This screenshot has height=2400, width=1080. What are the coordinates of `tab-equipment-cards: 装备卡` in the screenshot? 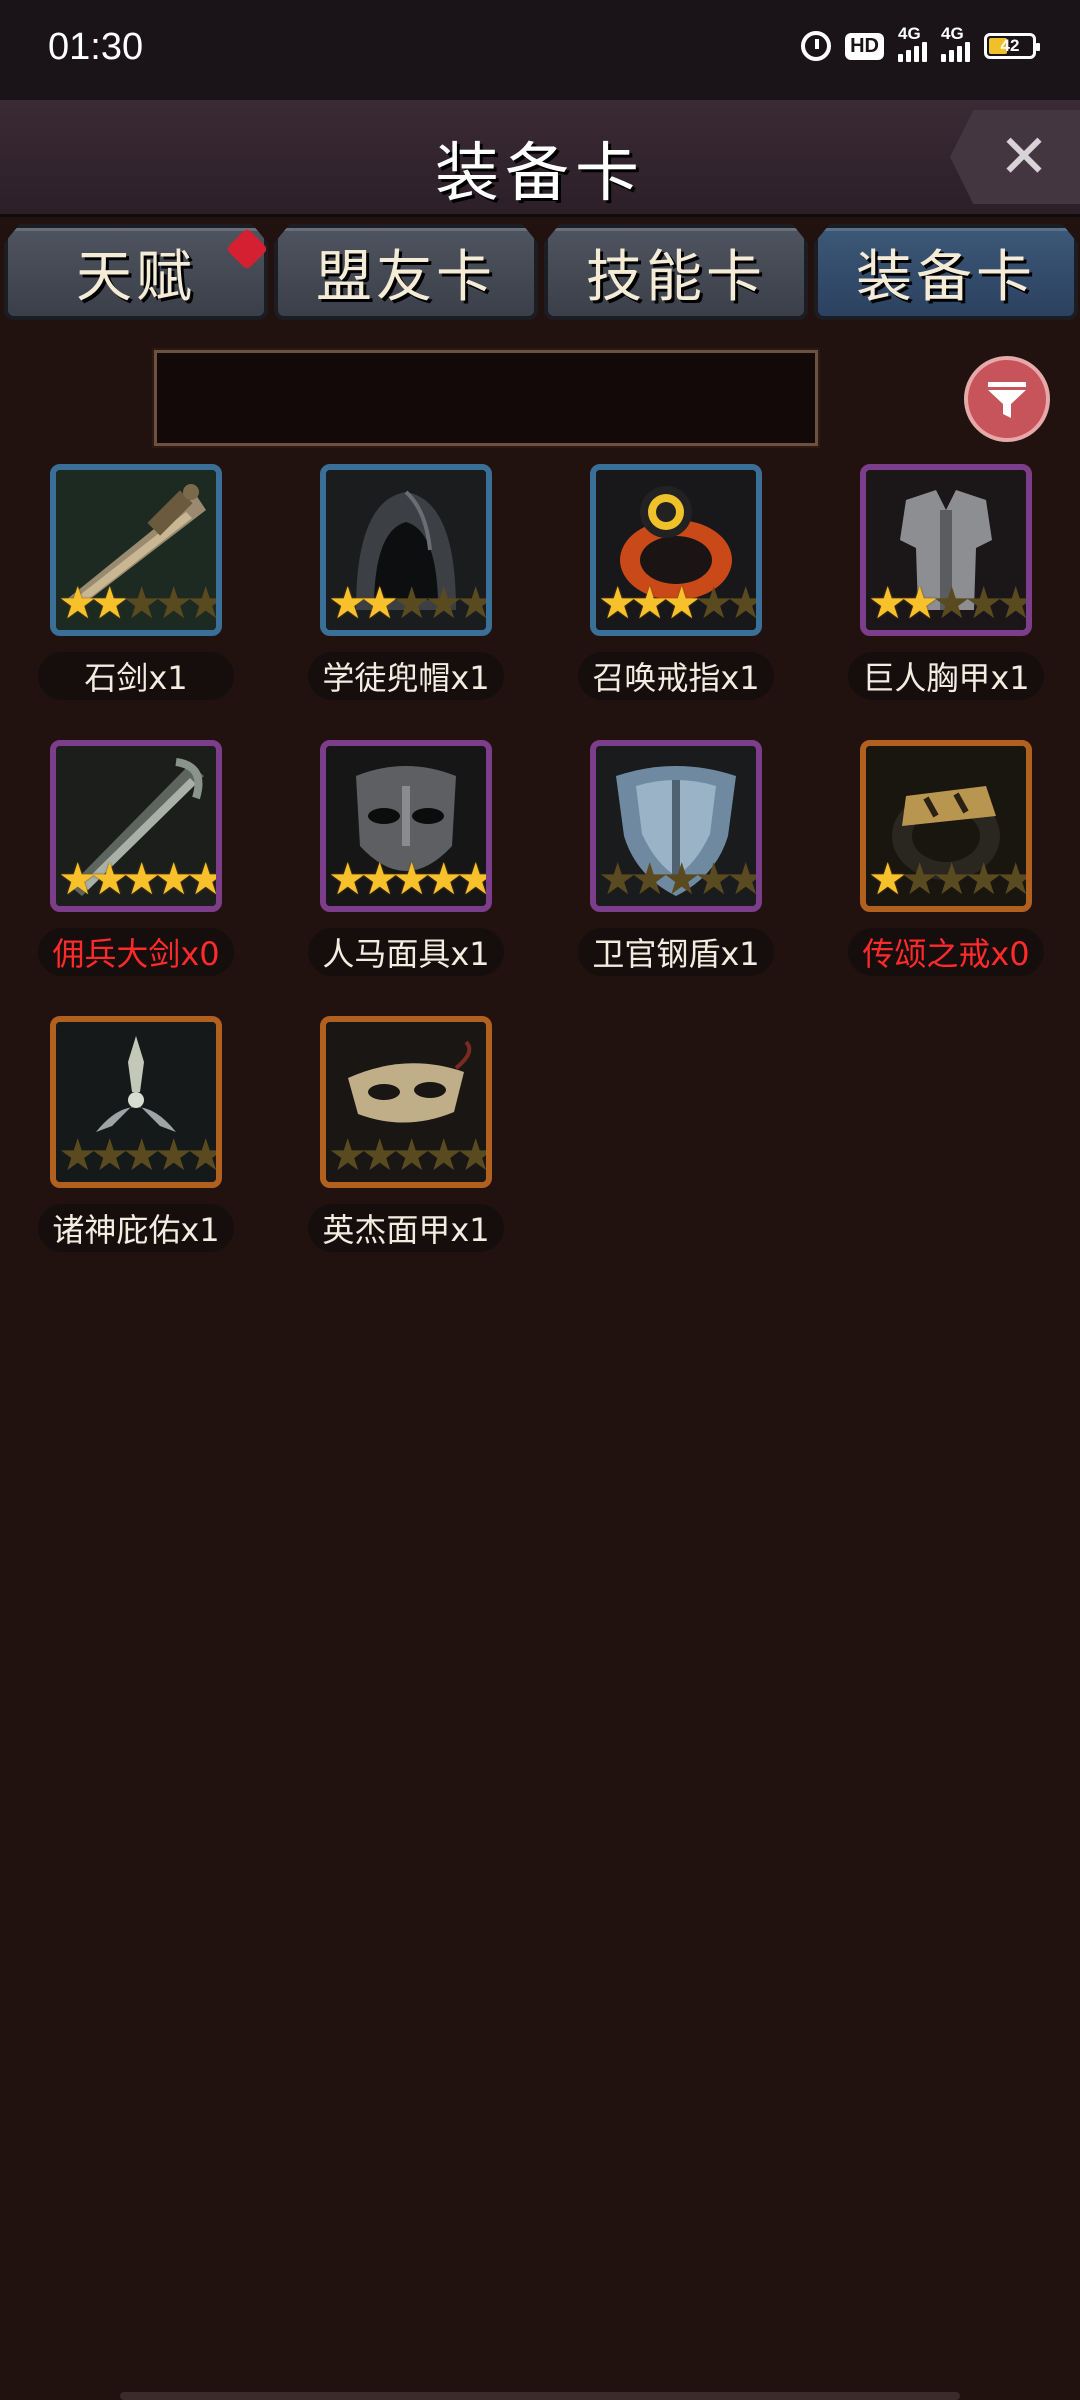 It's located at (946, 272).